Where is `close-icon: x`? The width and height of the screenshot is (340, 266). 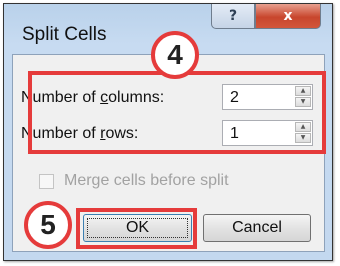
close-icon: x is located at coordinates (288, 16).